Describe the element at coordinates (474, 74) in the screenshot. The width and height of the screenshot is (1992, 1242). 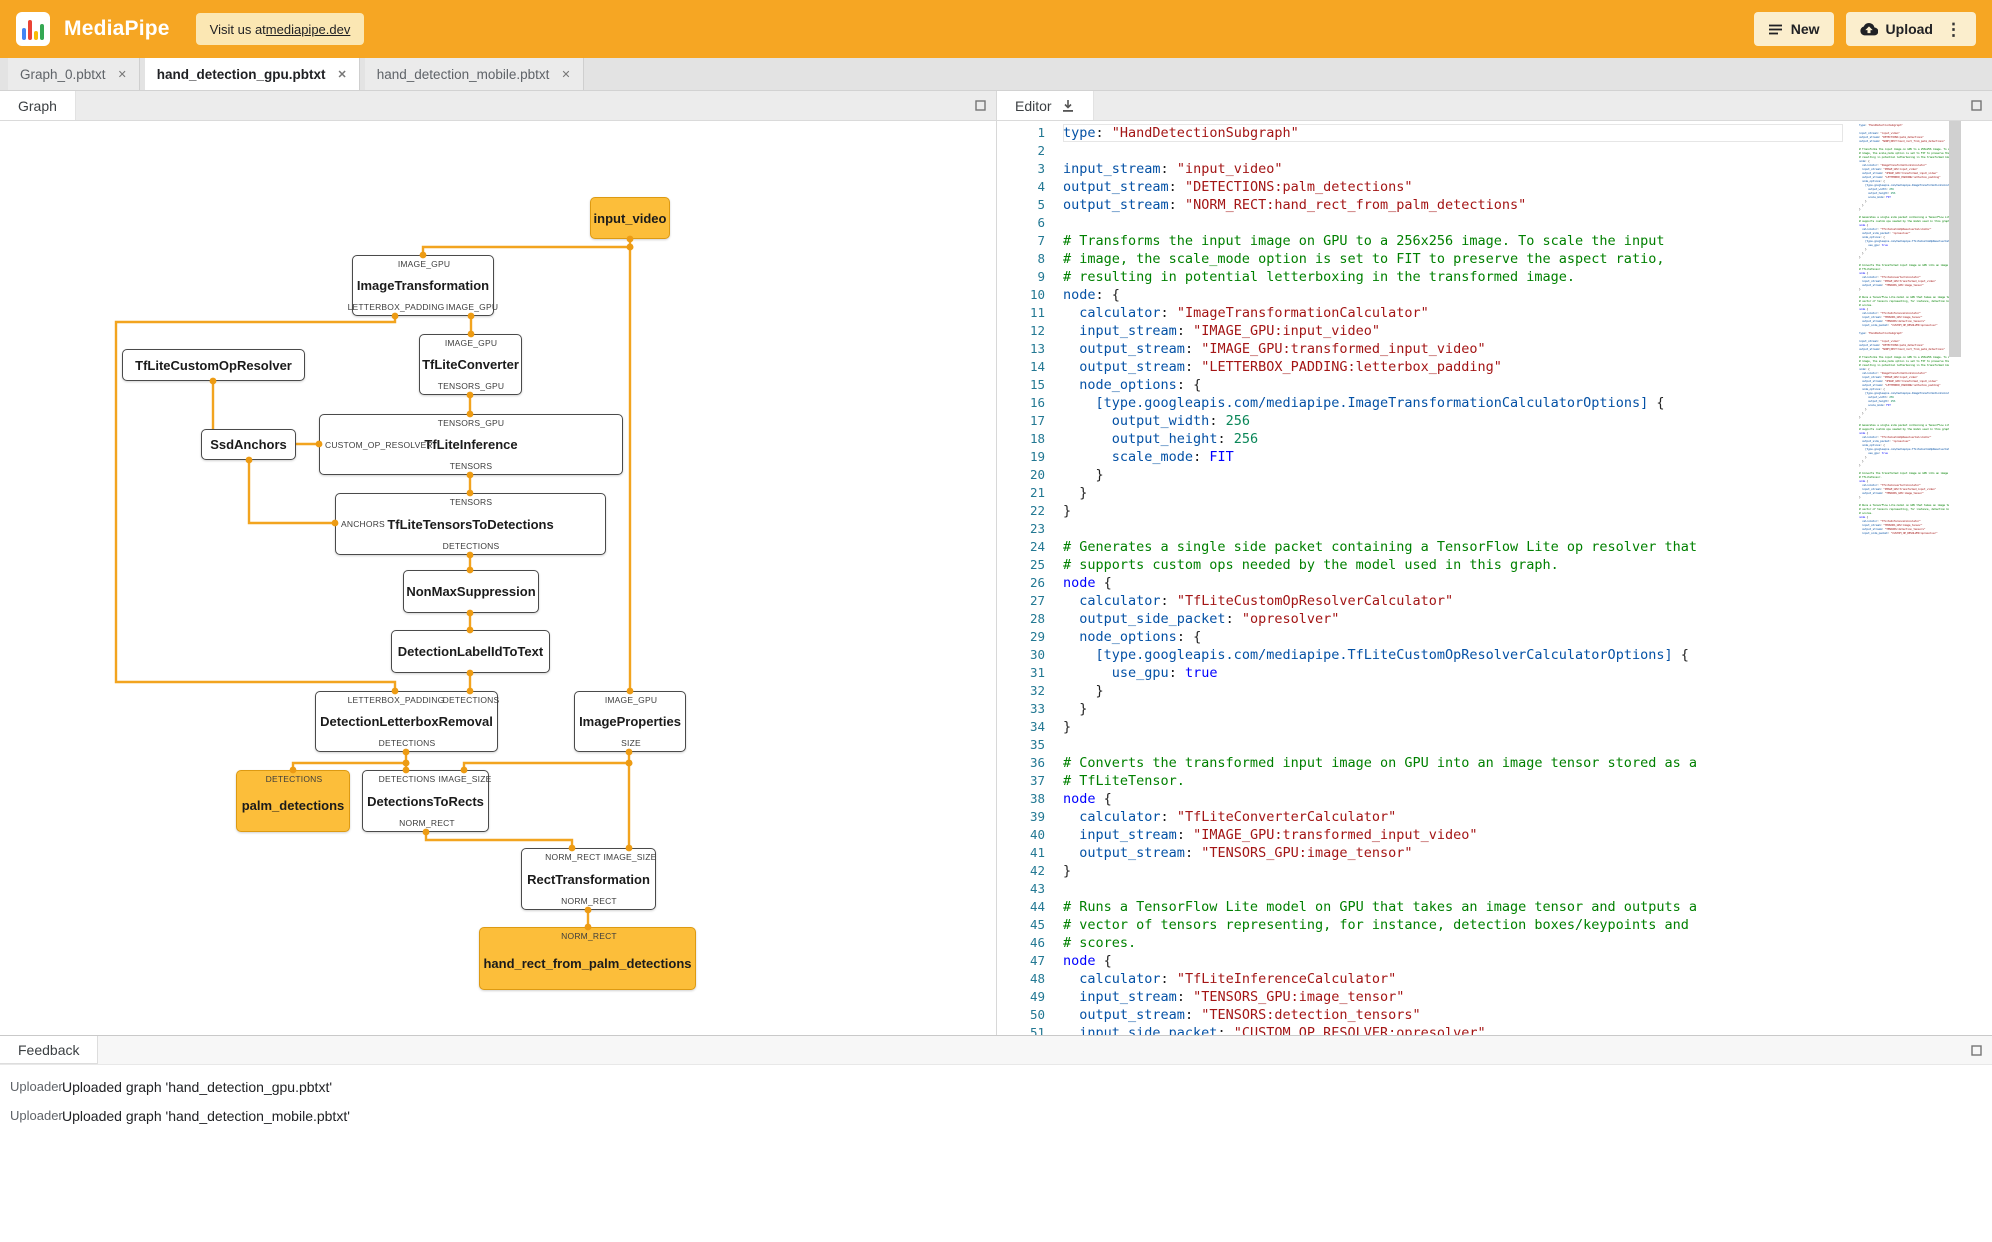
I see `file-tab: hand_detection_mobile.pbtxt ✕` at that location.